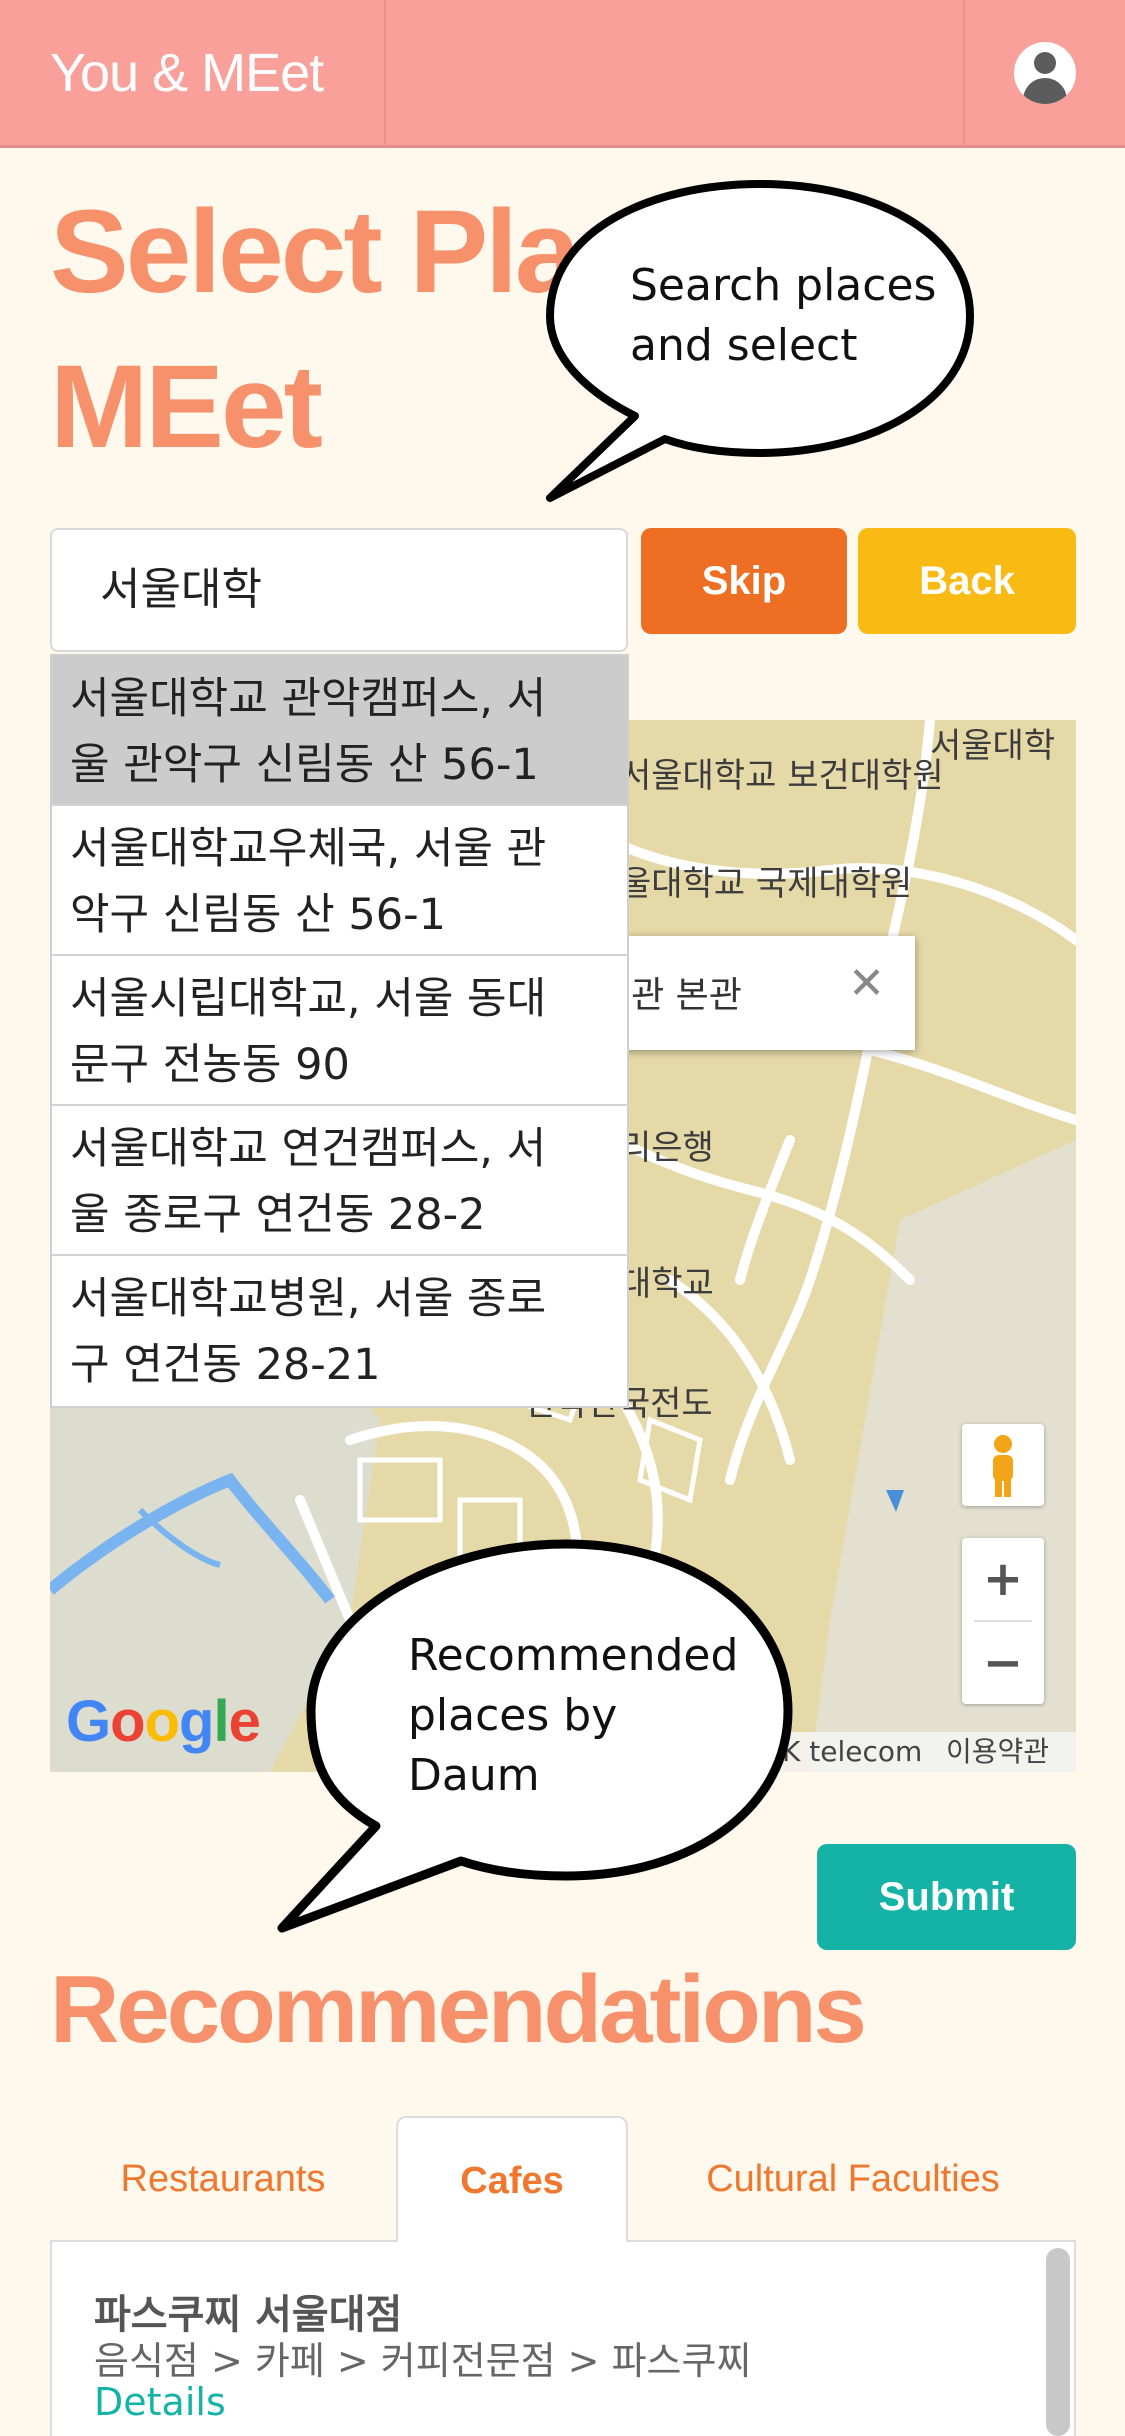  What do you see at coordinates (339, 1181) in the screenshot?
I see `suggestion-item: 서울대학교 연건캠퍼스, 서 울 종로구 연건동 28-2` at bounding box center [339, 1181].